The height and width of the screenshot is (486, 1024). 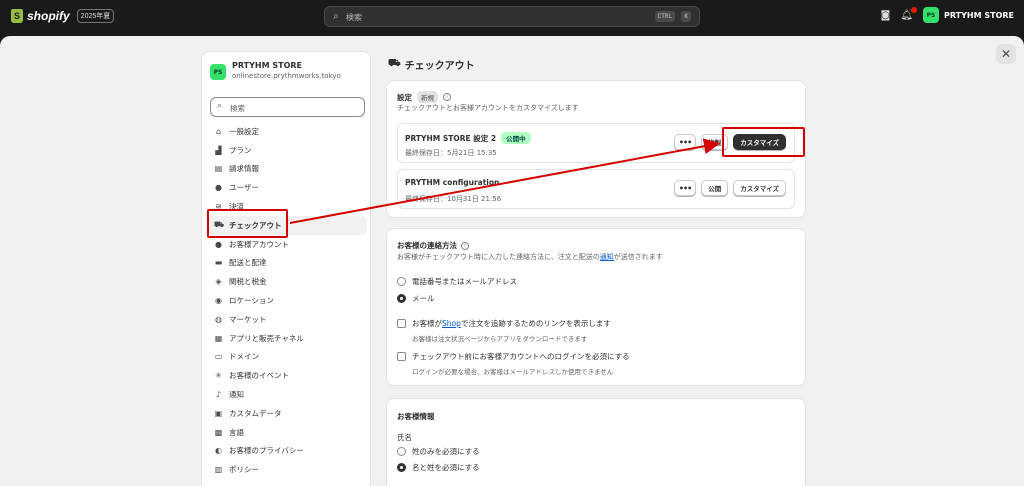 What do you see at coordinates (251, 301) in the screenshot?
I see `sidebar-item-label: ロケーション` at bounding box center [251, 301].